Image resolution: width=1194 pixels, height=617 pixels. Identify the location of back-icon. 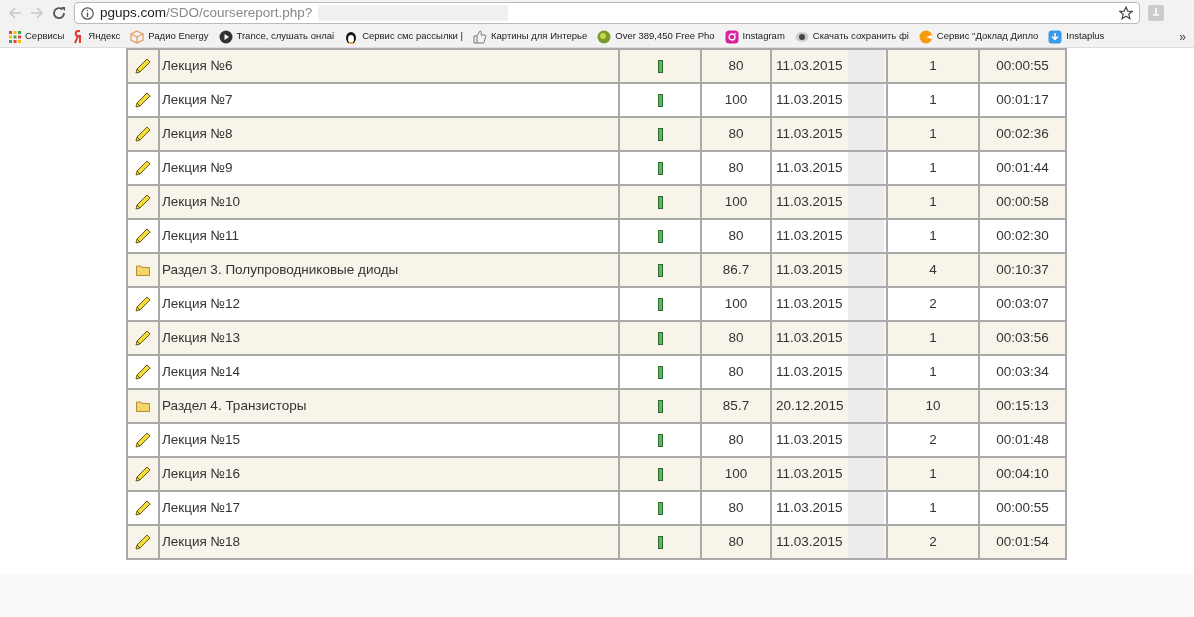
(15, 13).